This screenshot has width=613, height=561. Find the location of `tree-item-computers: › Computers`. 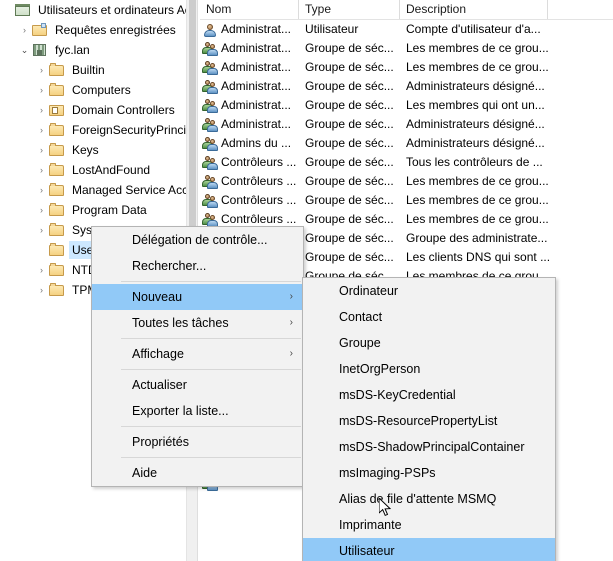

tree-item-computers: › Computers is located at coordinates (93, 90).